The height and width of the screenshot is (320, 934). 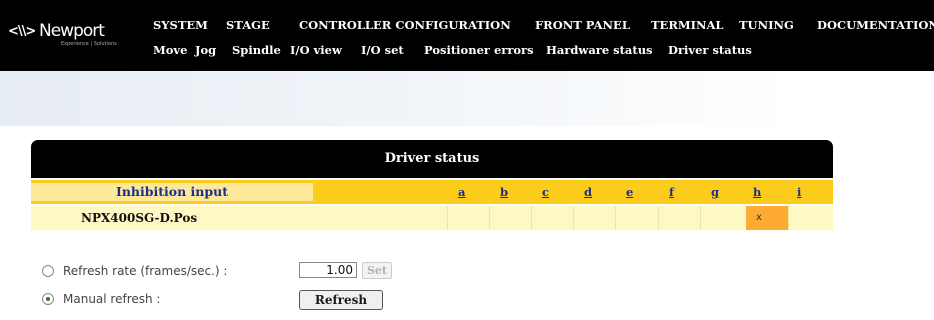 I want to click on column-g-link: g, so click(x=715, y=192).